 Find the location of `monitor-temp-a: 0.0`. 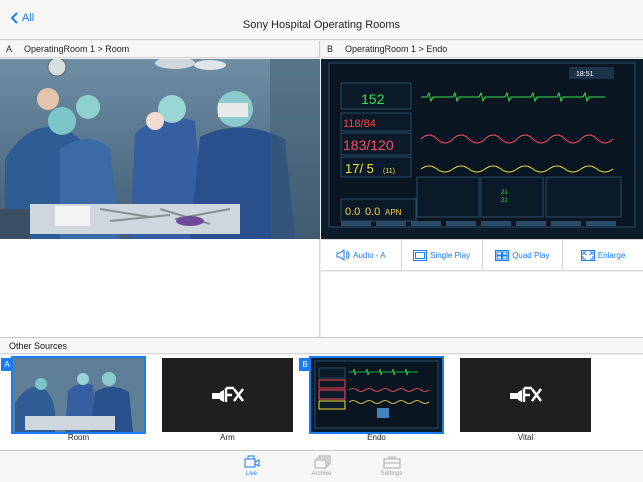

monitor-temp-a: 0.0 is located at coordinates (352, 212).